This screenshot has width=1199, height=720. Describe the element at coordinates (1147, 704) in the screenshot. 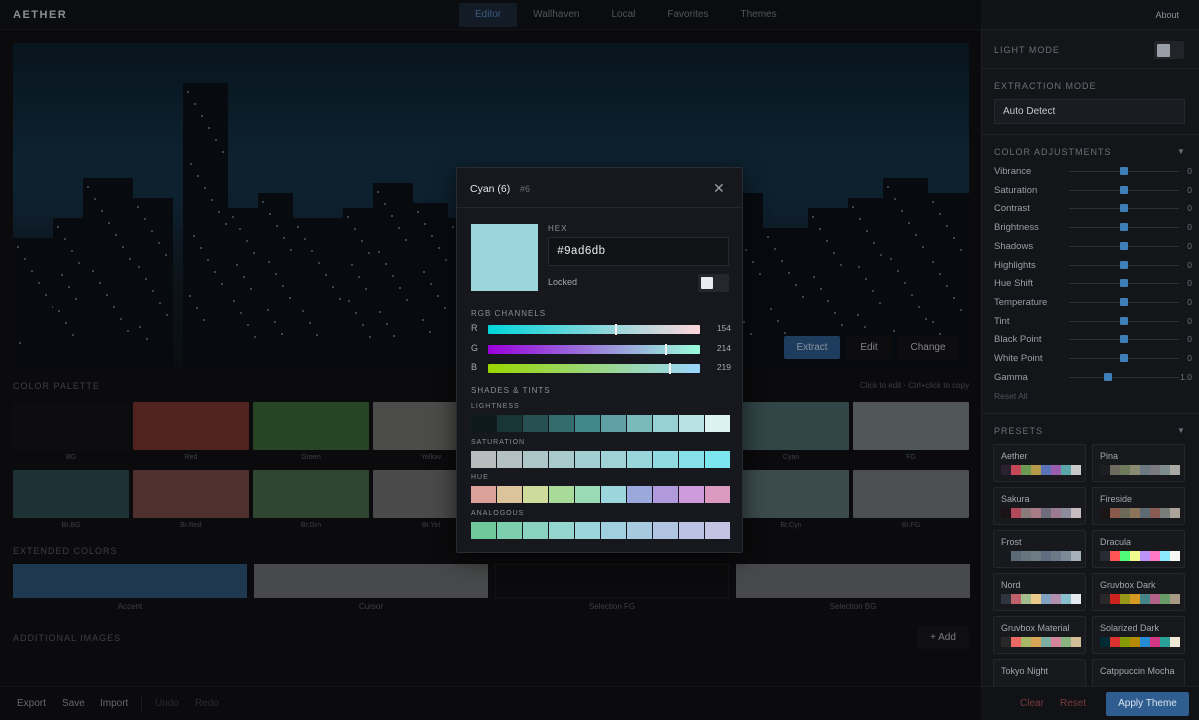

I see `apply-theme-button: Apply Theme` at that location.